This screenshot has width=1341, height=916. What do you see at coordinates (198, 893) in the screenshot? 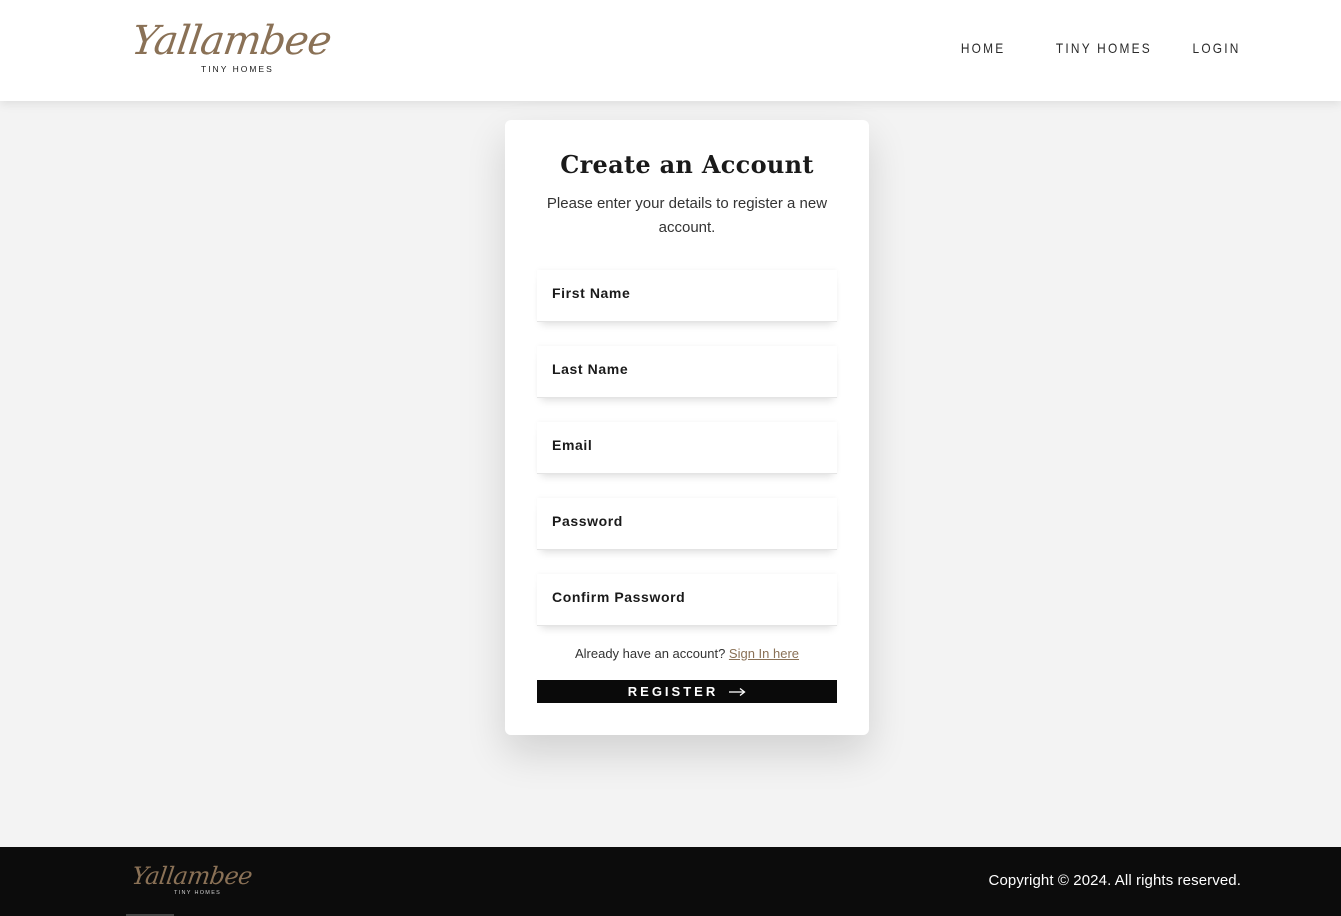
I see `footer-logo-subtext: TINY HOMES` at bounding box center [198, 893].